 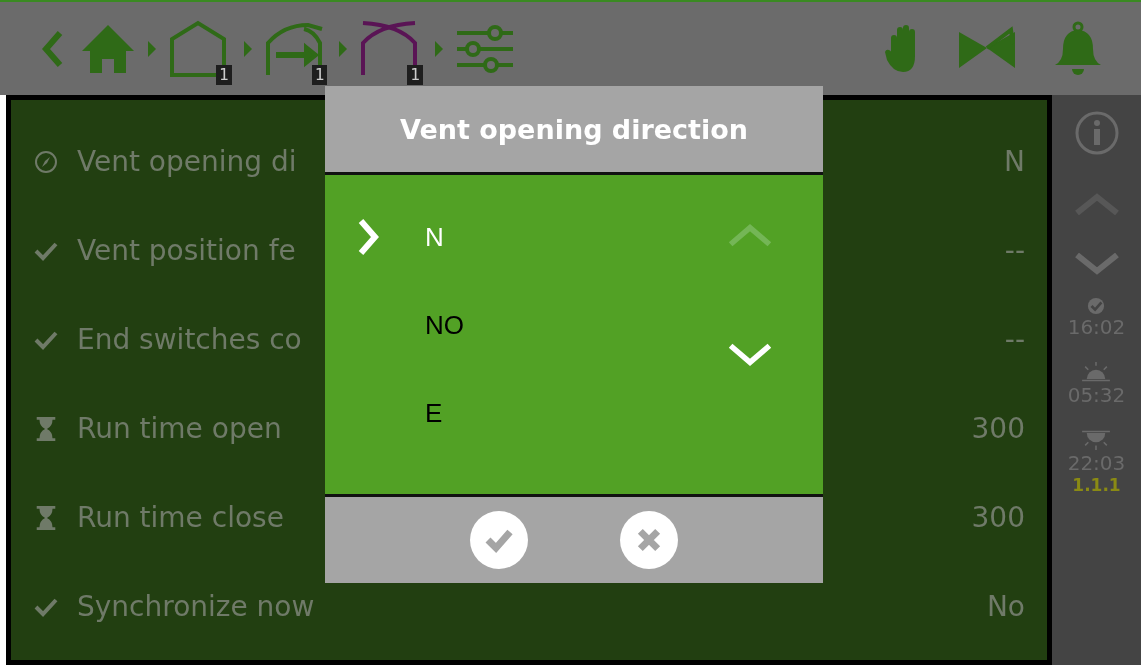 What do you see at coordinates (1014, 161) in the screenshot?
I see `setting-value: N` at bounding box center [1014, 161].